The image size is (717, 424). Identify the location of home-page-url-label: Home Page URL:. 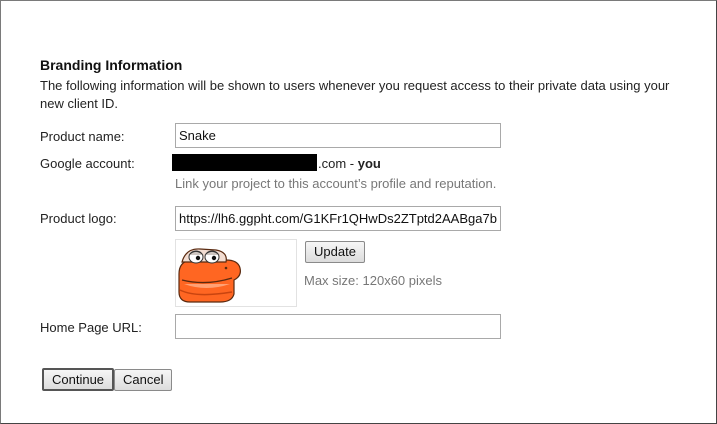
(91, 327).